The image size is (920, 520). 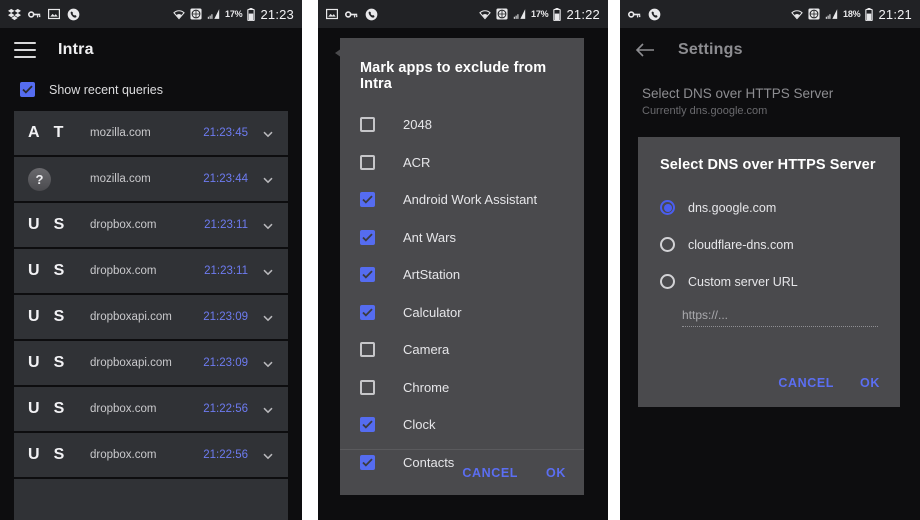 What do you see at coordinates (123, 271) in the screenshot?
I see `row-host: dropbox.com` at bounding box center [123, 271].